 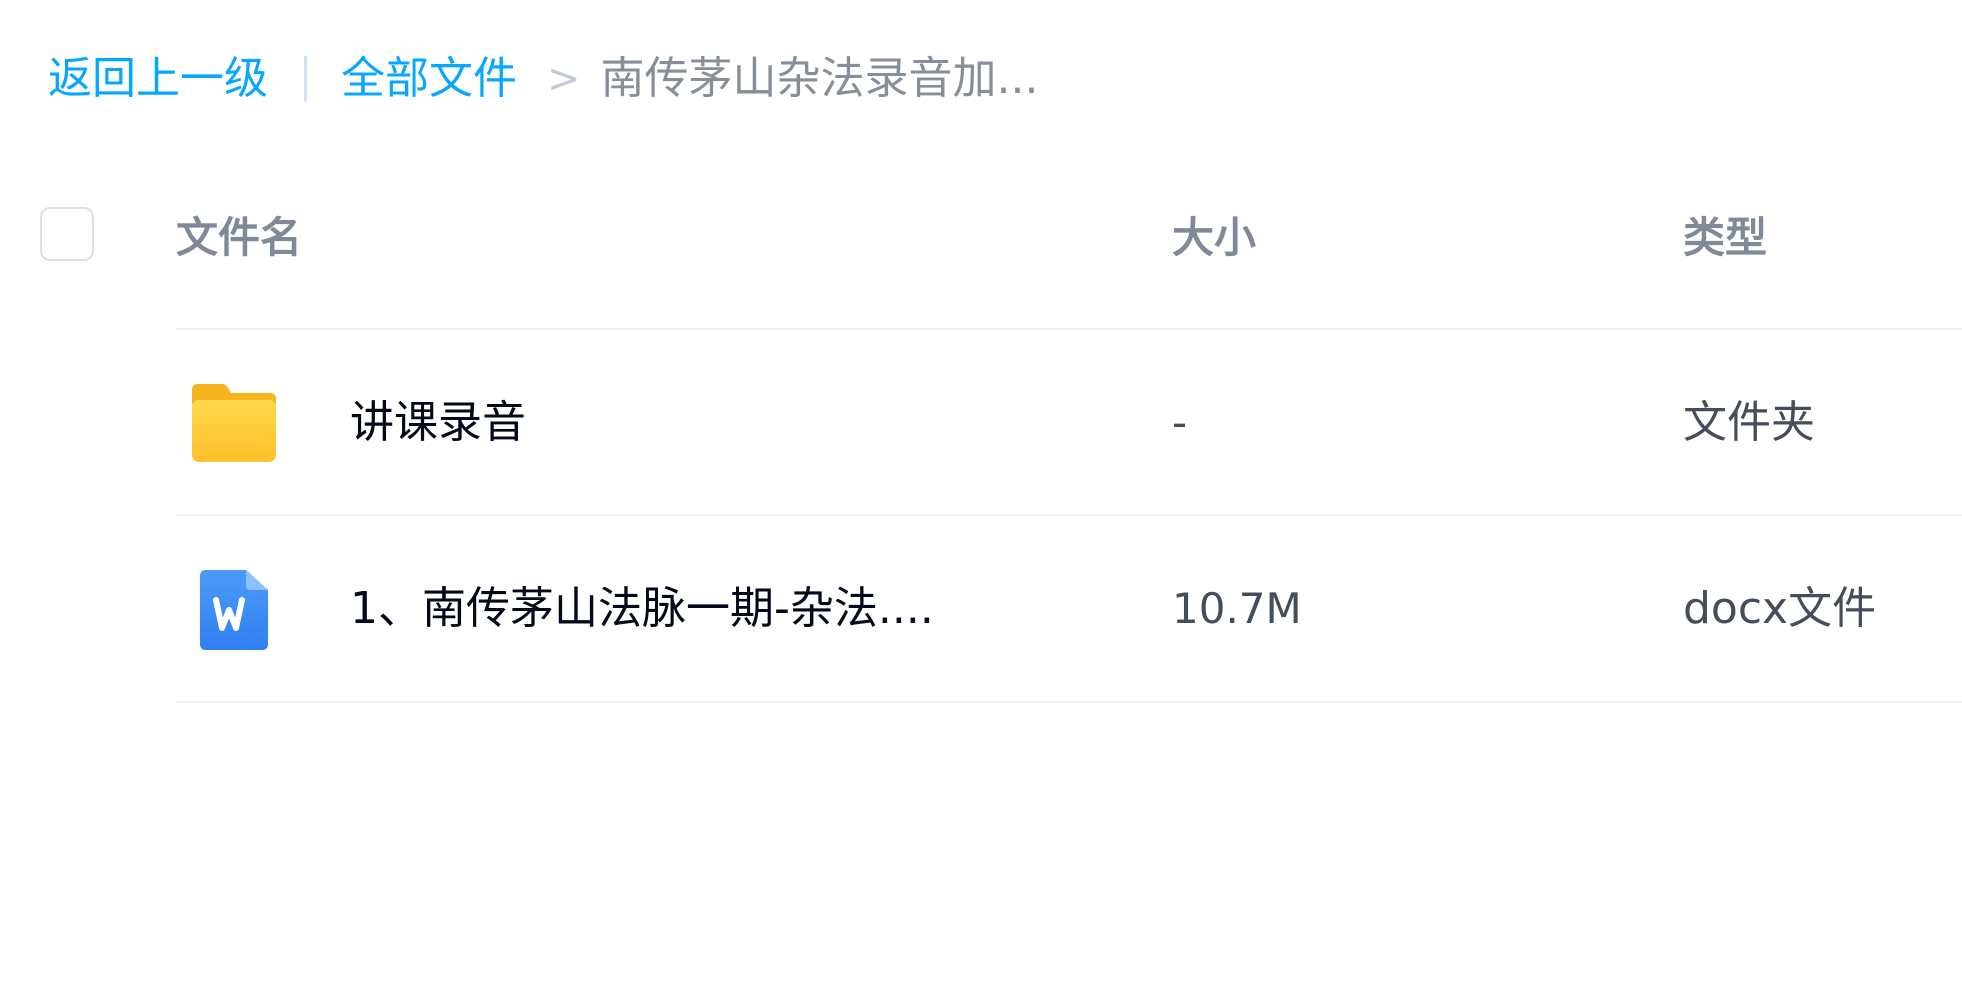 I want to click on column-header-type: 类型, so click(x=1725, y=238).